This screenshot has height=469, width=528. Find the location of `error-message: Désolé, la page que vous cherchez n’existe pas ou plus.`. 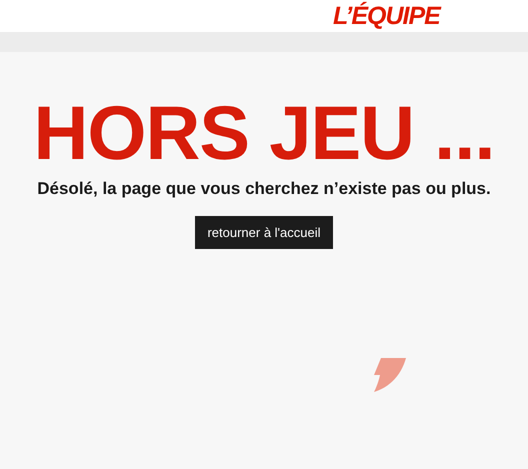

error-message: Désolé, la page que vous cherchez n’existe pas ou plus. is located at coordinates (264, 189).